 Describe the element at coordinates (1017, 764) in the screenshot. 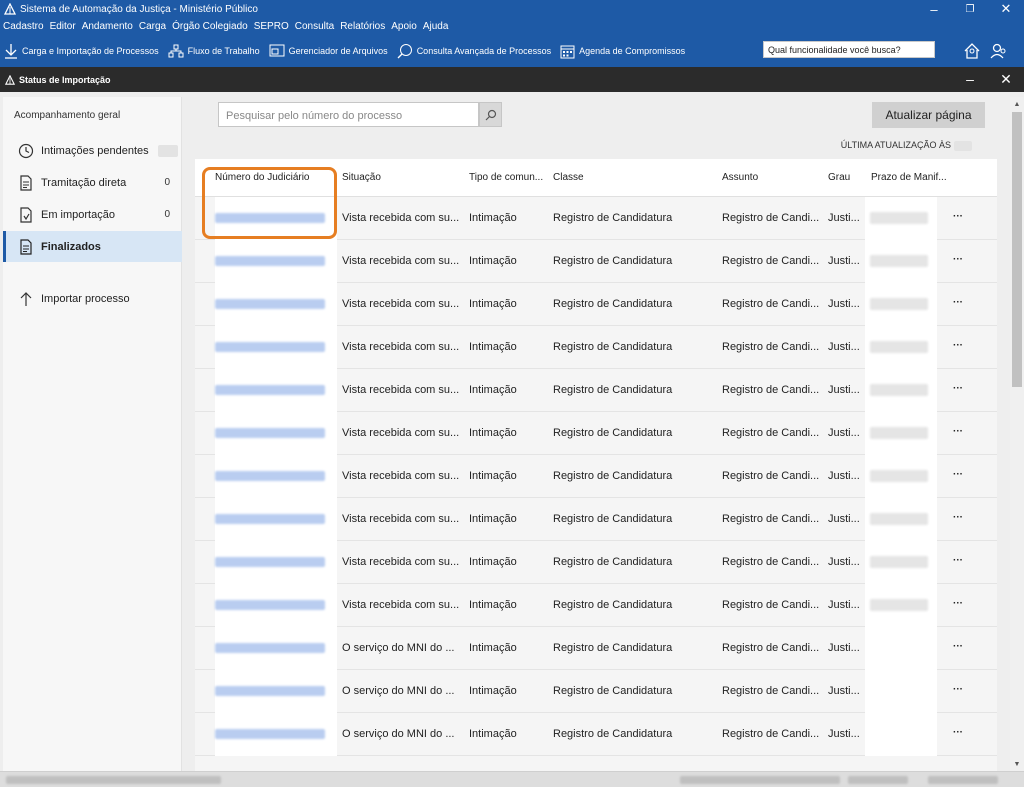

I see `scroll-down-icon: ▼` at that location.